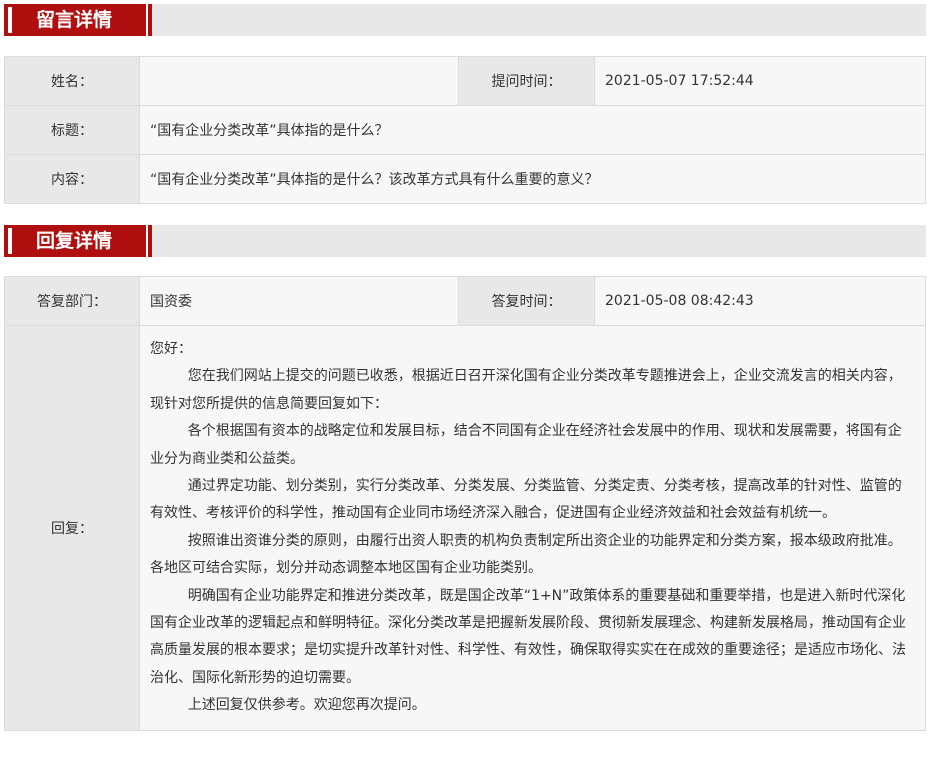 The image size is (930, 771). I want to click on content-value: “国有企业分类改革”具体指的是什么？该改革方式具有什么重要的意义？, so click(532, 179).